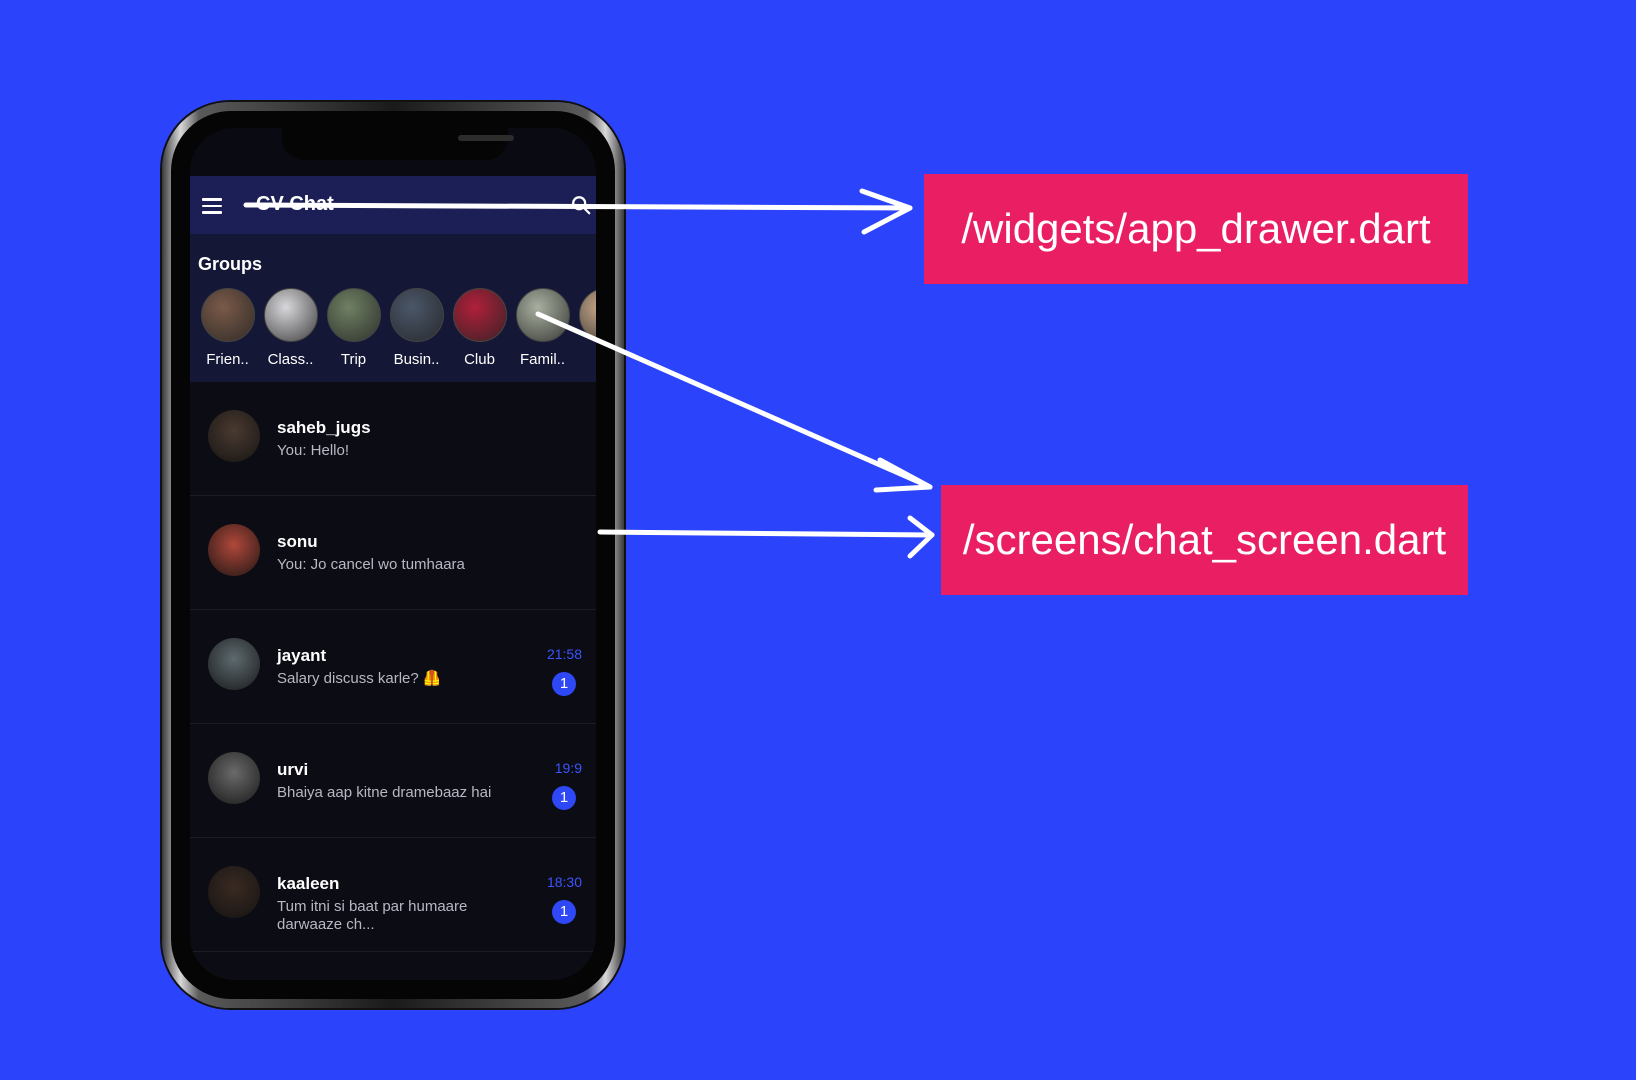 This screenshot has height=1080, width=1636. What do you see at coordinates (290, 359) in the screenshot?
I see `group-name: Class..` at bounding box center [290, 359].